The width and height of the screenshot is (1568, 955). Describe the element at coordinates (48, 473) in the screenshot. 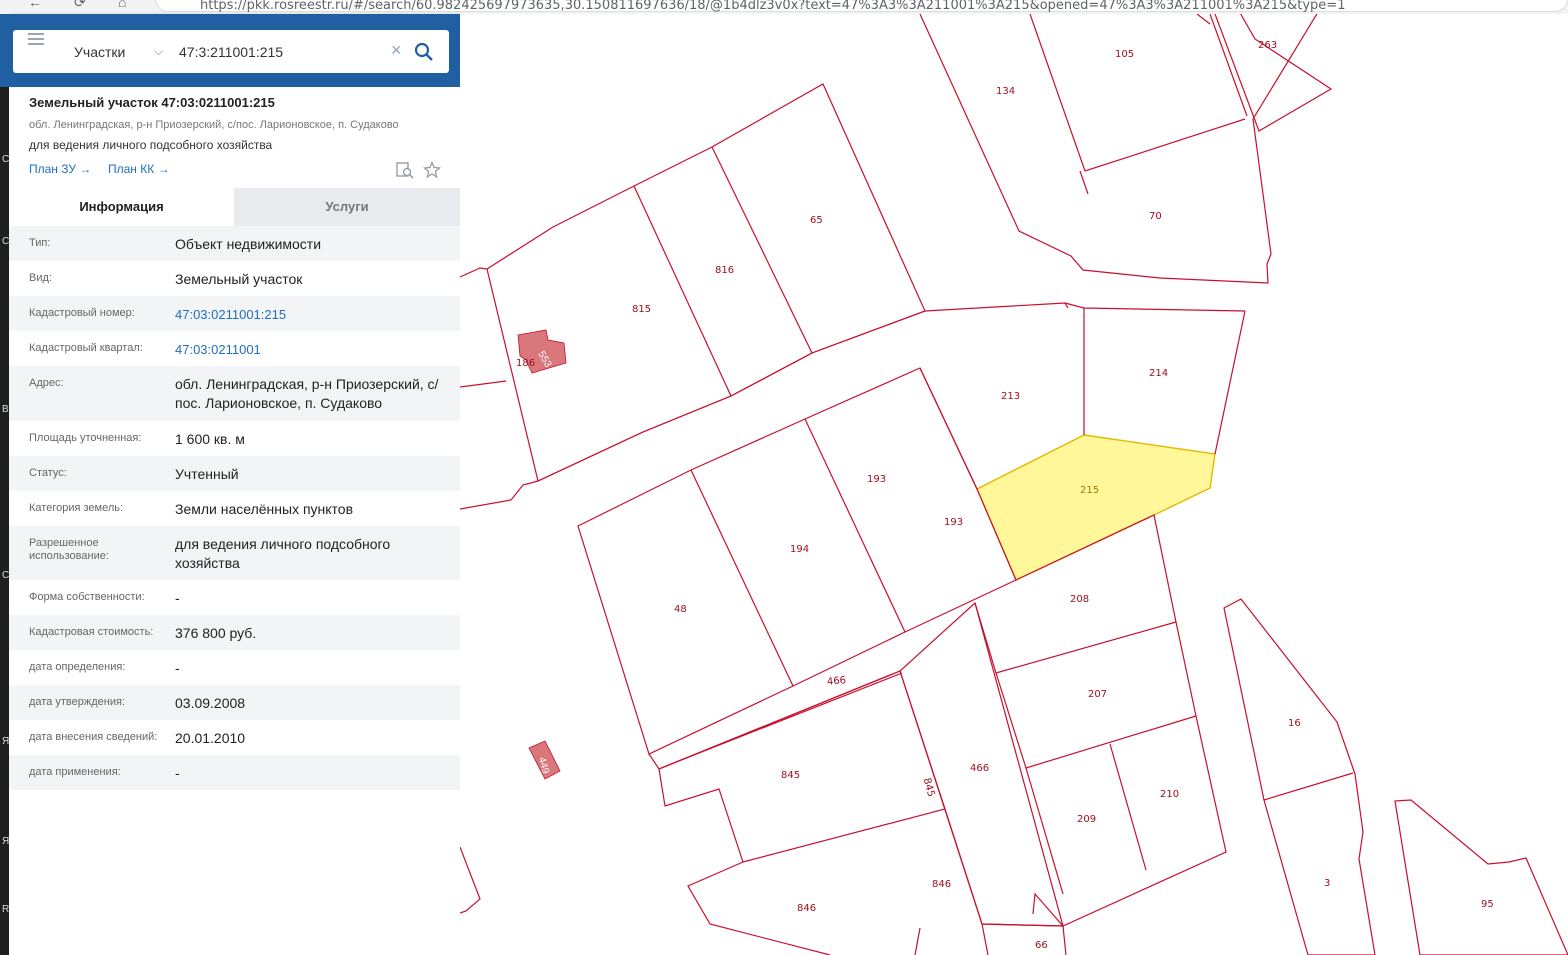

I see `info-row-label: Статус:` at that location.